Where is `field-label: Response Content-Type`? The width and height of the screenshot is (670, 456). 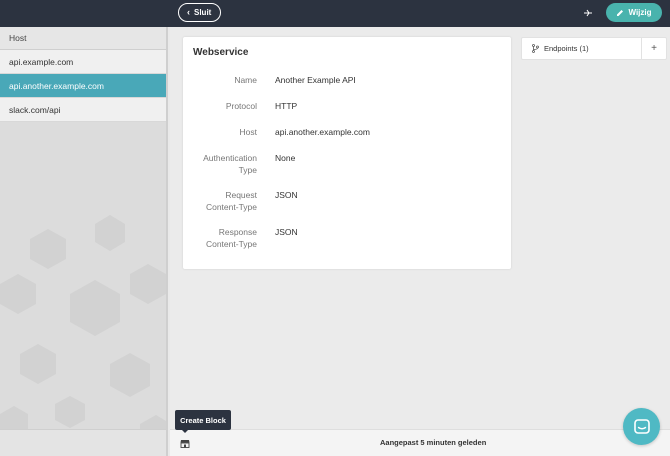 field-label: Response Content-Type is located at coordinates (217, 238).